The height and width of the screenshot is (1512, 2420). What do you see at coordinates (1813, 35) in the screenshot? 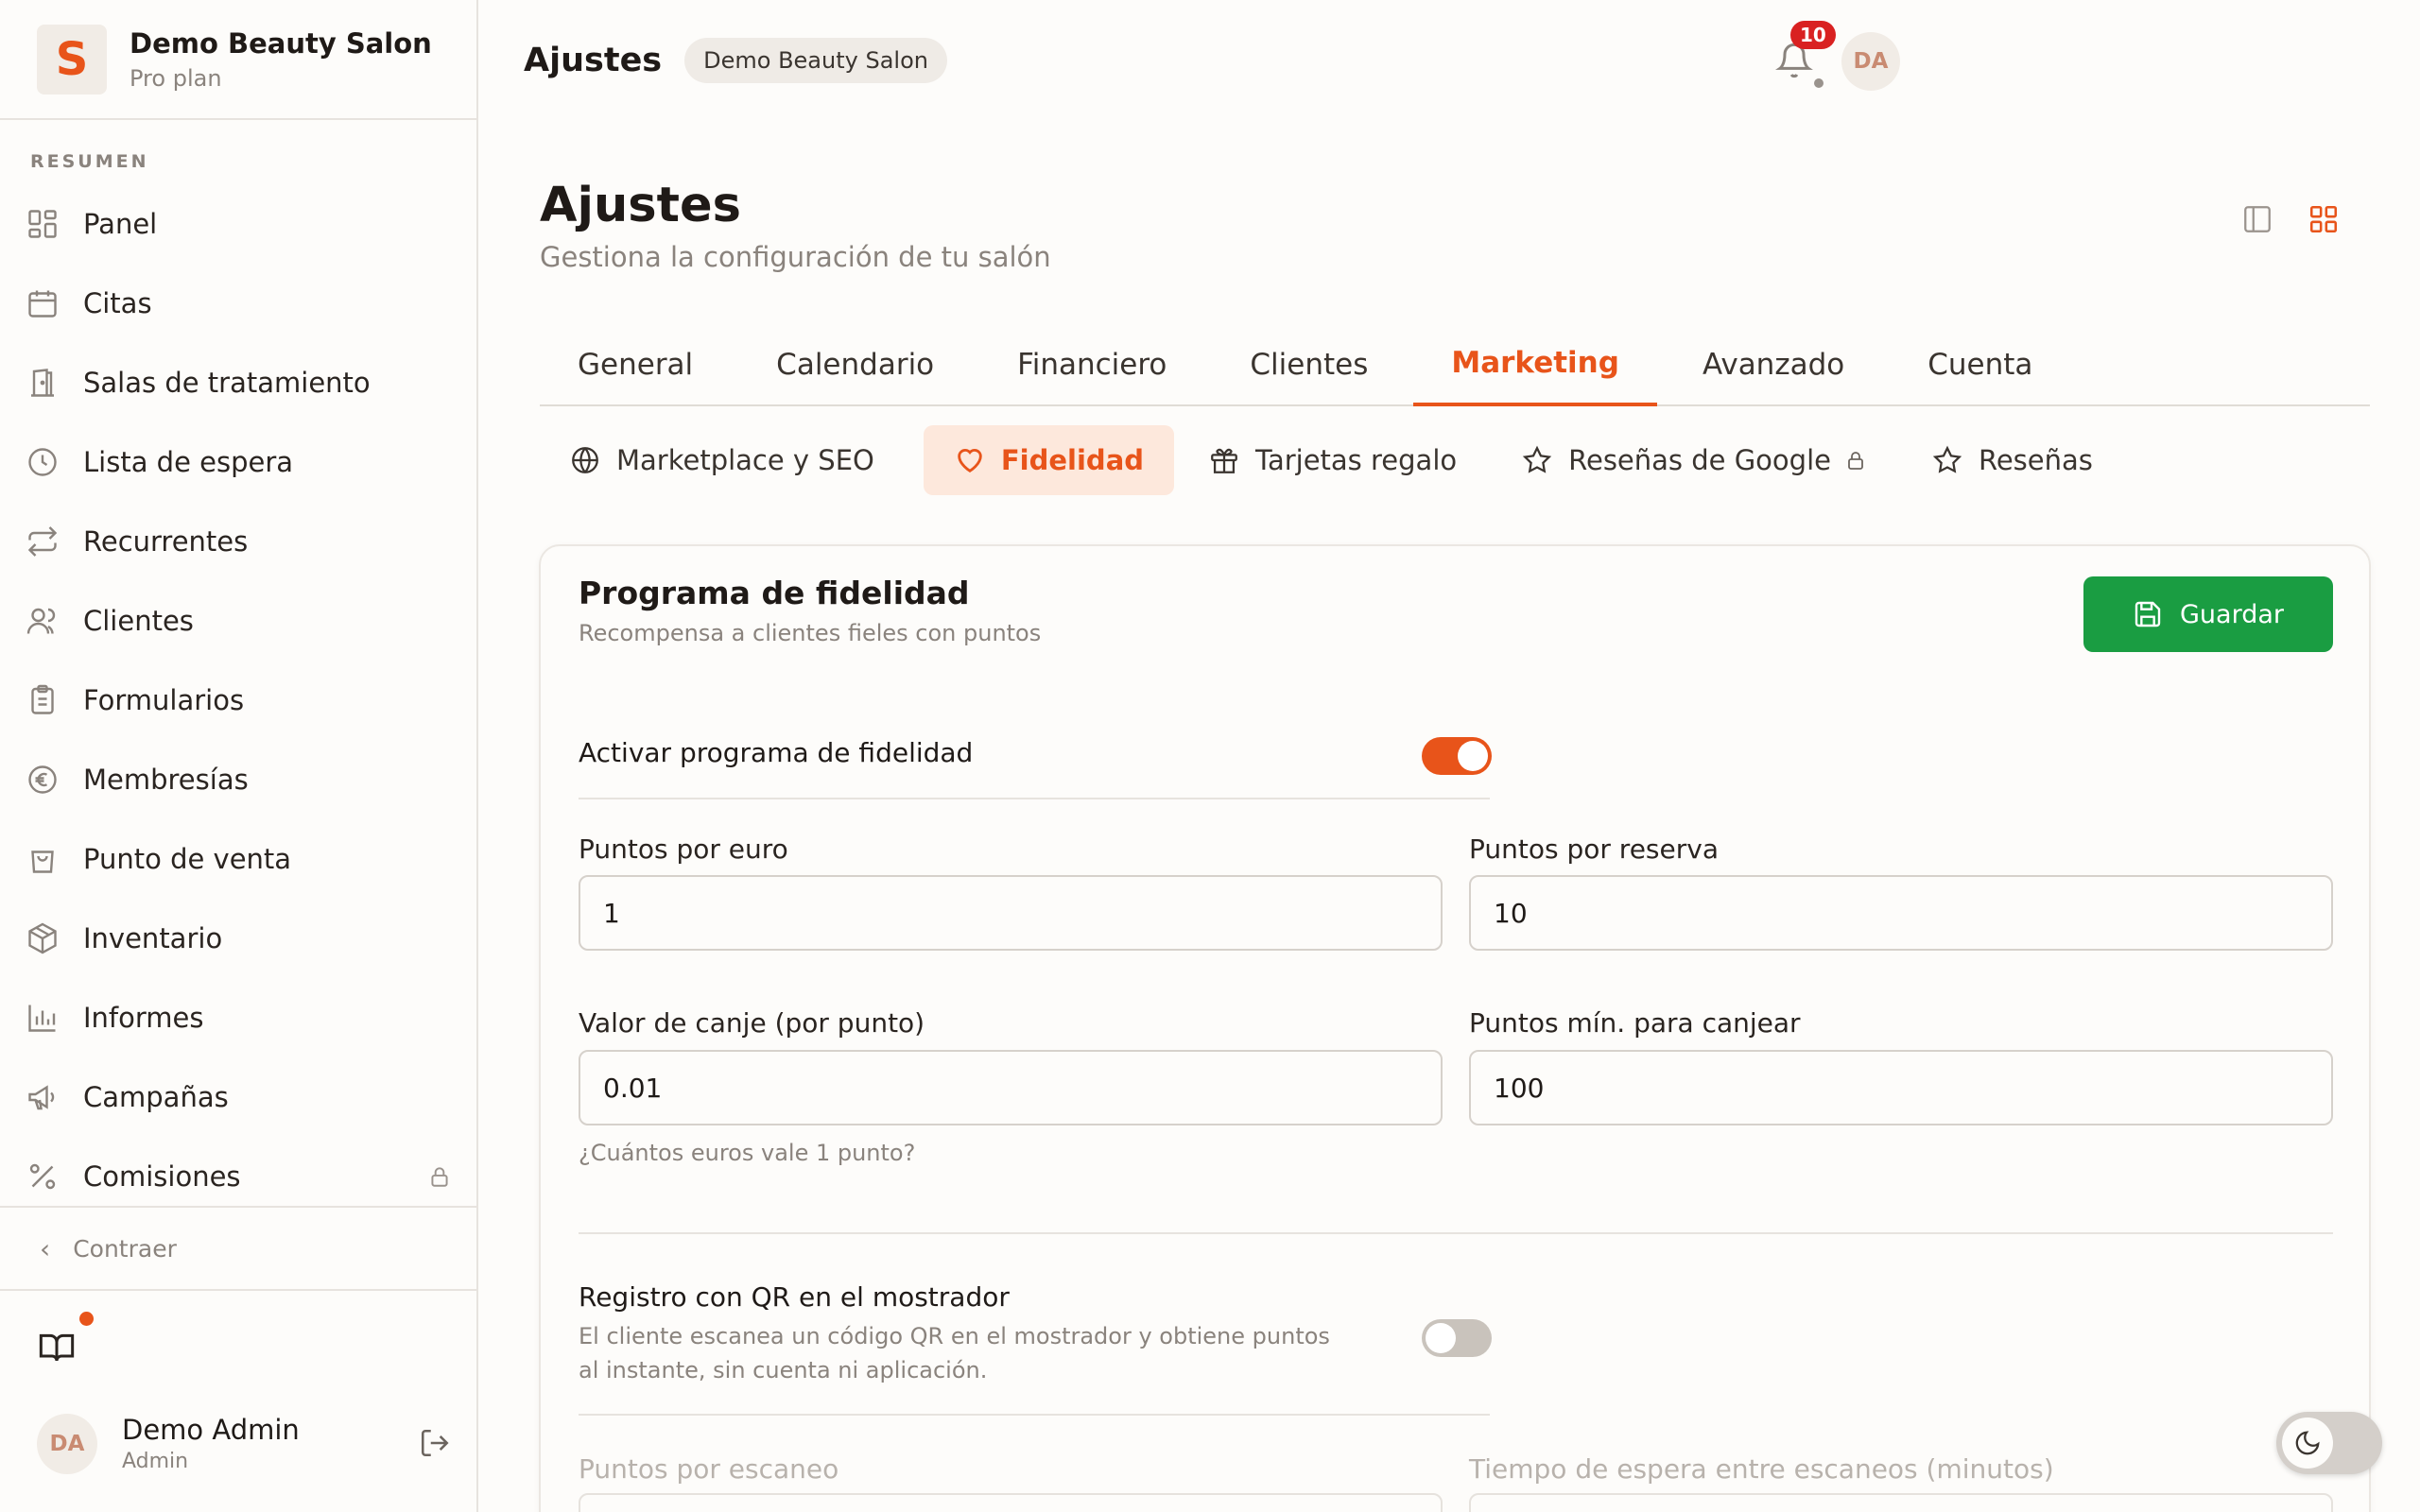
I see `notification-badge: 10` at bounding box center [1813, 35].